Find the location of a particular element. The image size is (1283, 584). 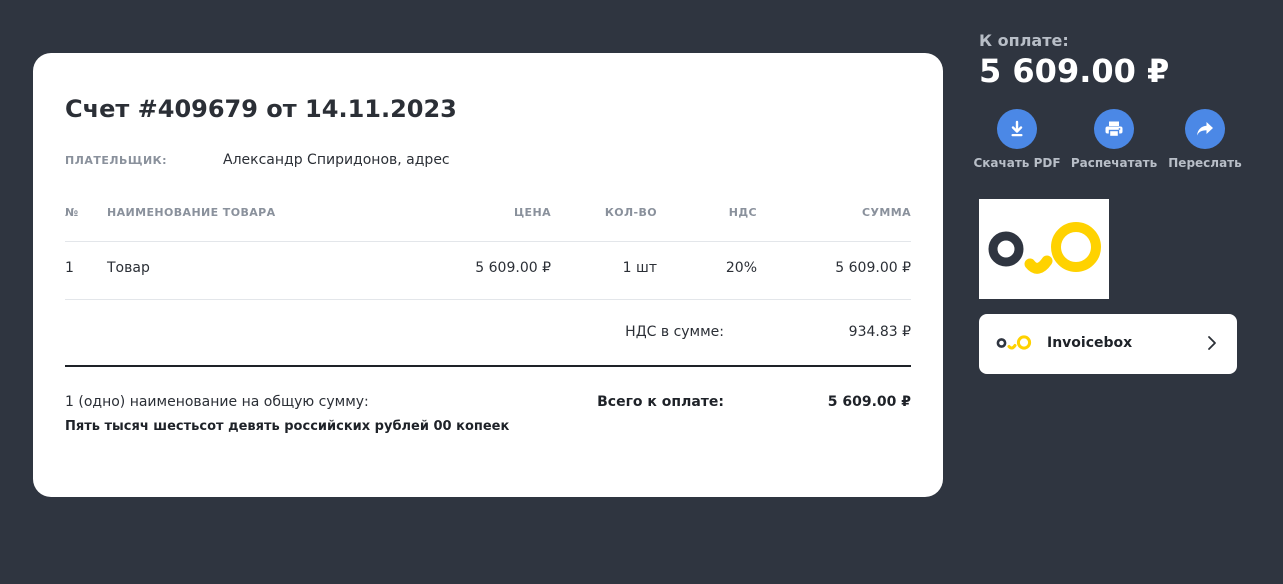

totals-divider is located at coordinates (488, 366).